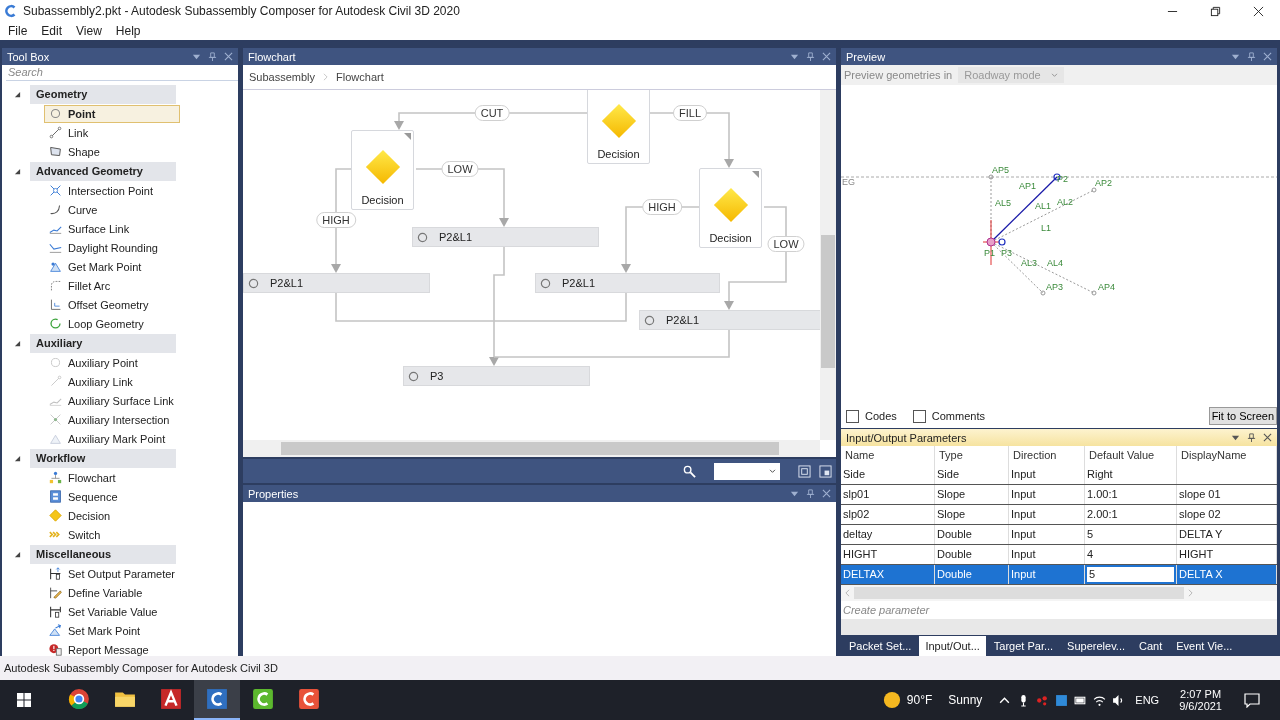 This screenshot has width=1280, height=720. What do you see at coordinates (112, 323) in the screenshot?
I see `toolbox-item: Loop Geometry` at bounding box center [112, 323].